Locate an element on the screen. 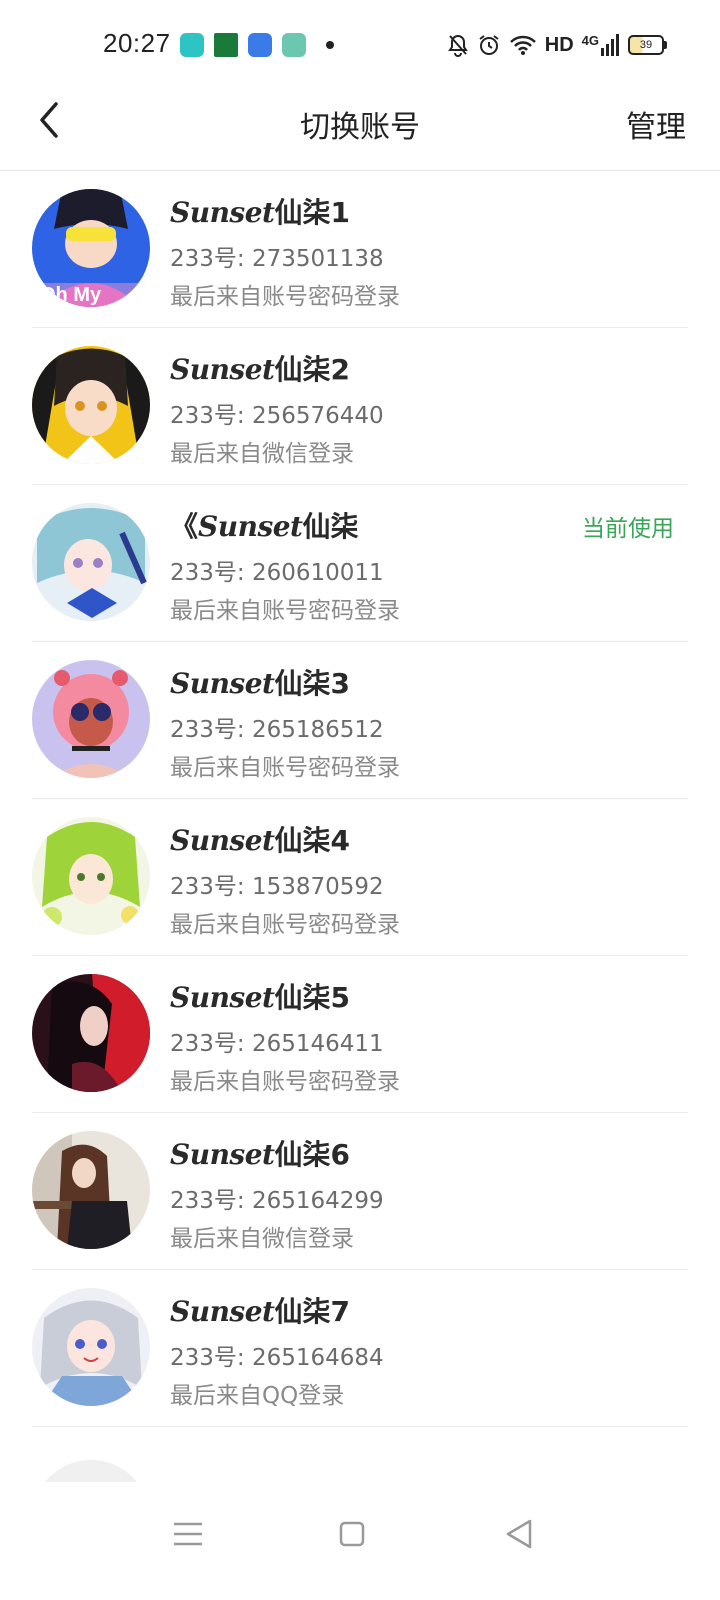  status-right-icons: HD 4G 39 is located at coordinates (557, 45).